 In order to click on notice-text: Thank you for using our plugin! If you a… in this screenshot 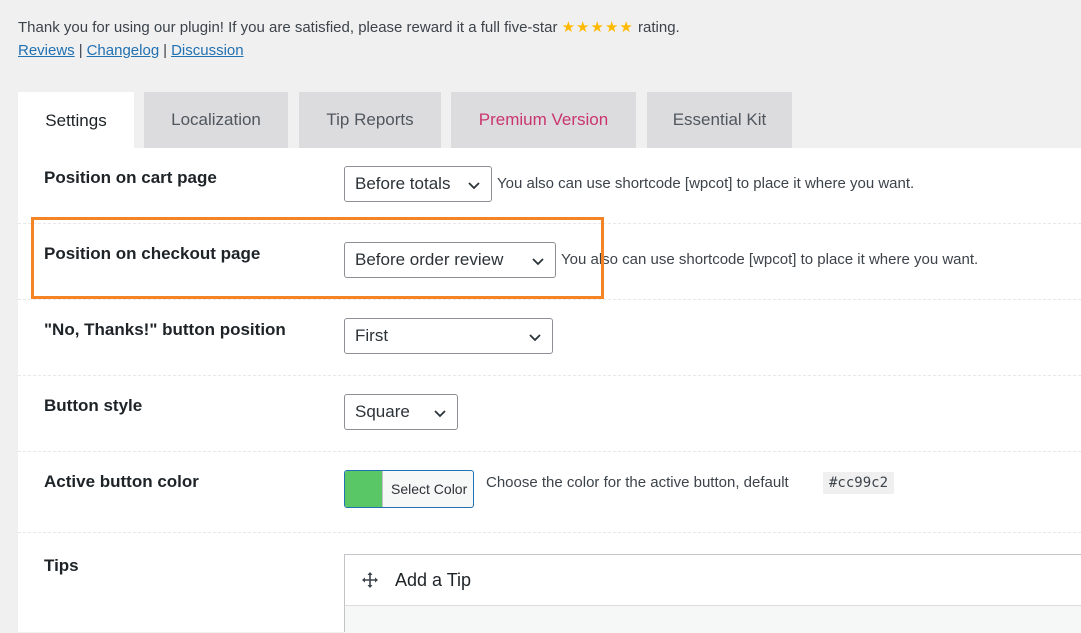, I will do `click(288, 27)`.